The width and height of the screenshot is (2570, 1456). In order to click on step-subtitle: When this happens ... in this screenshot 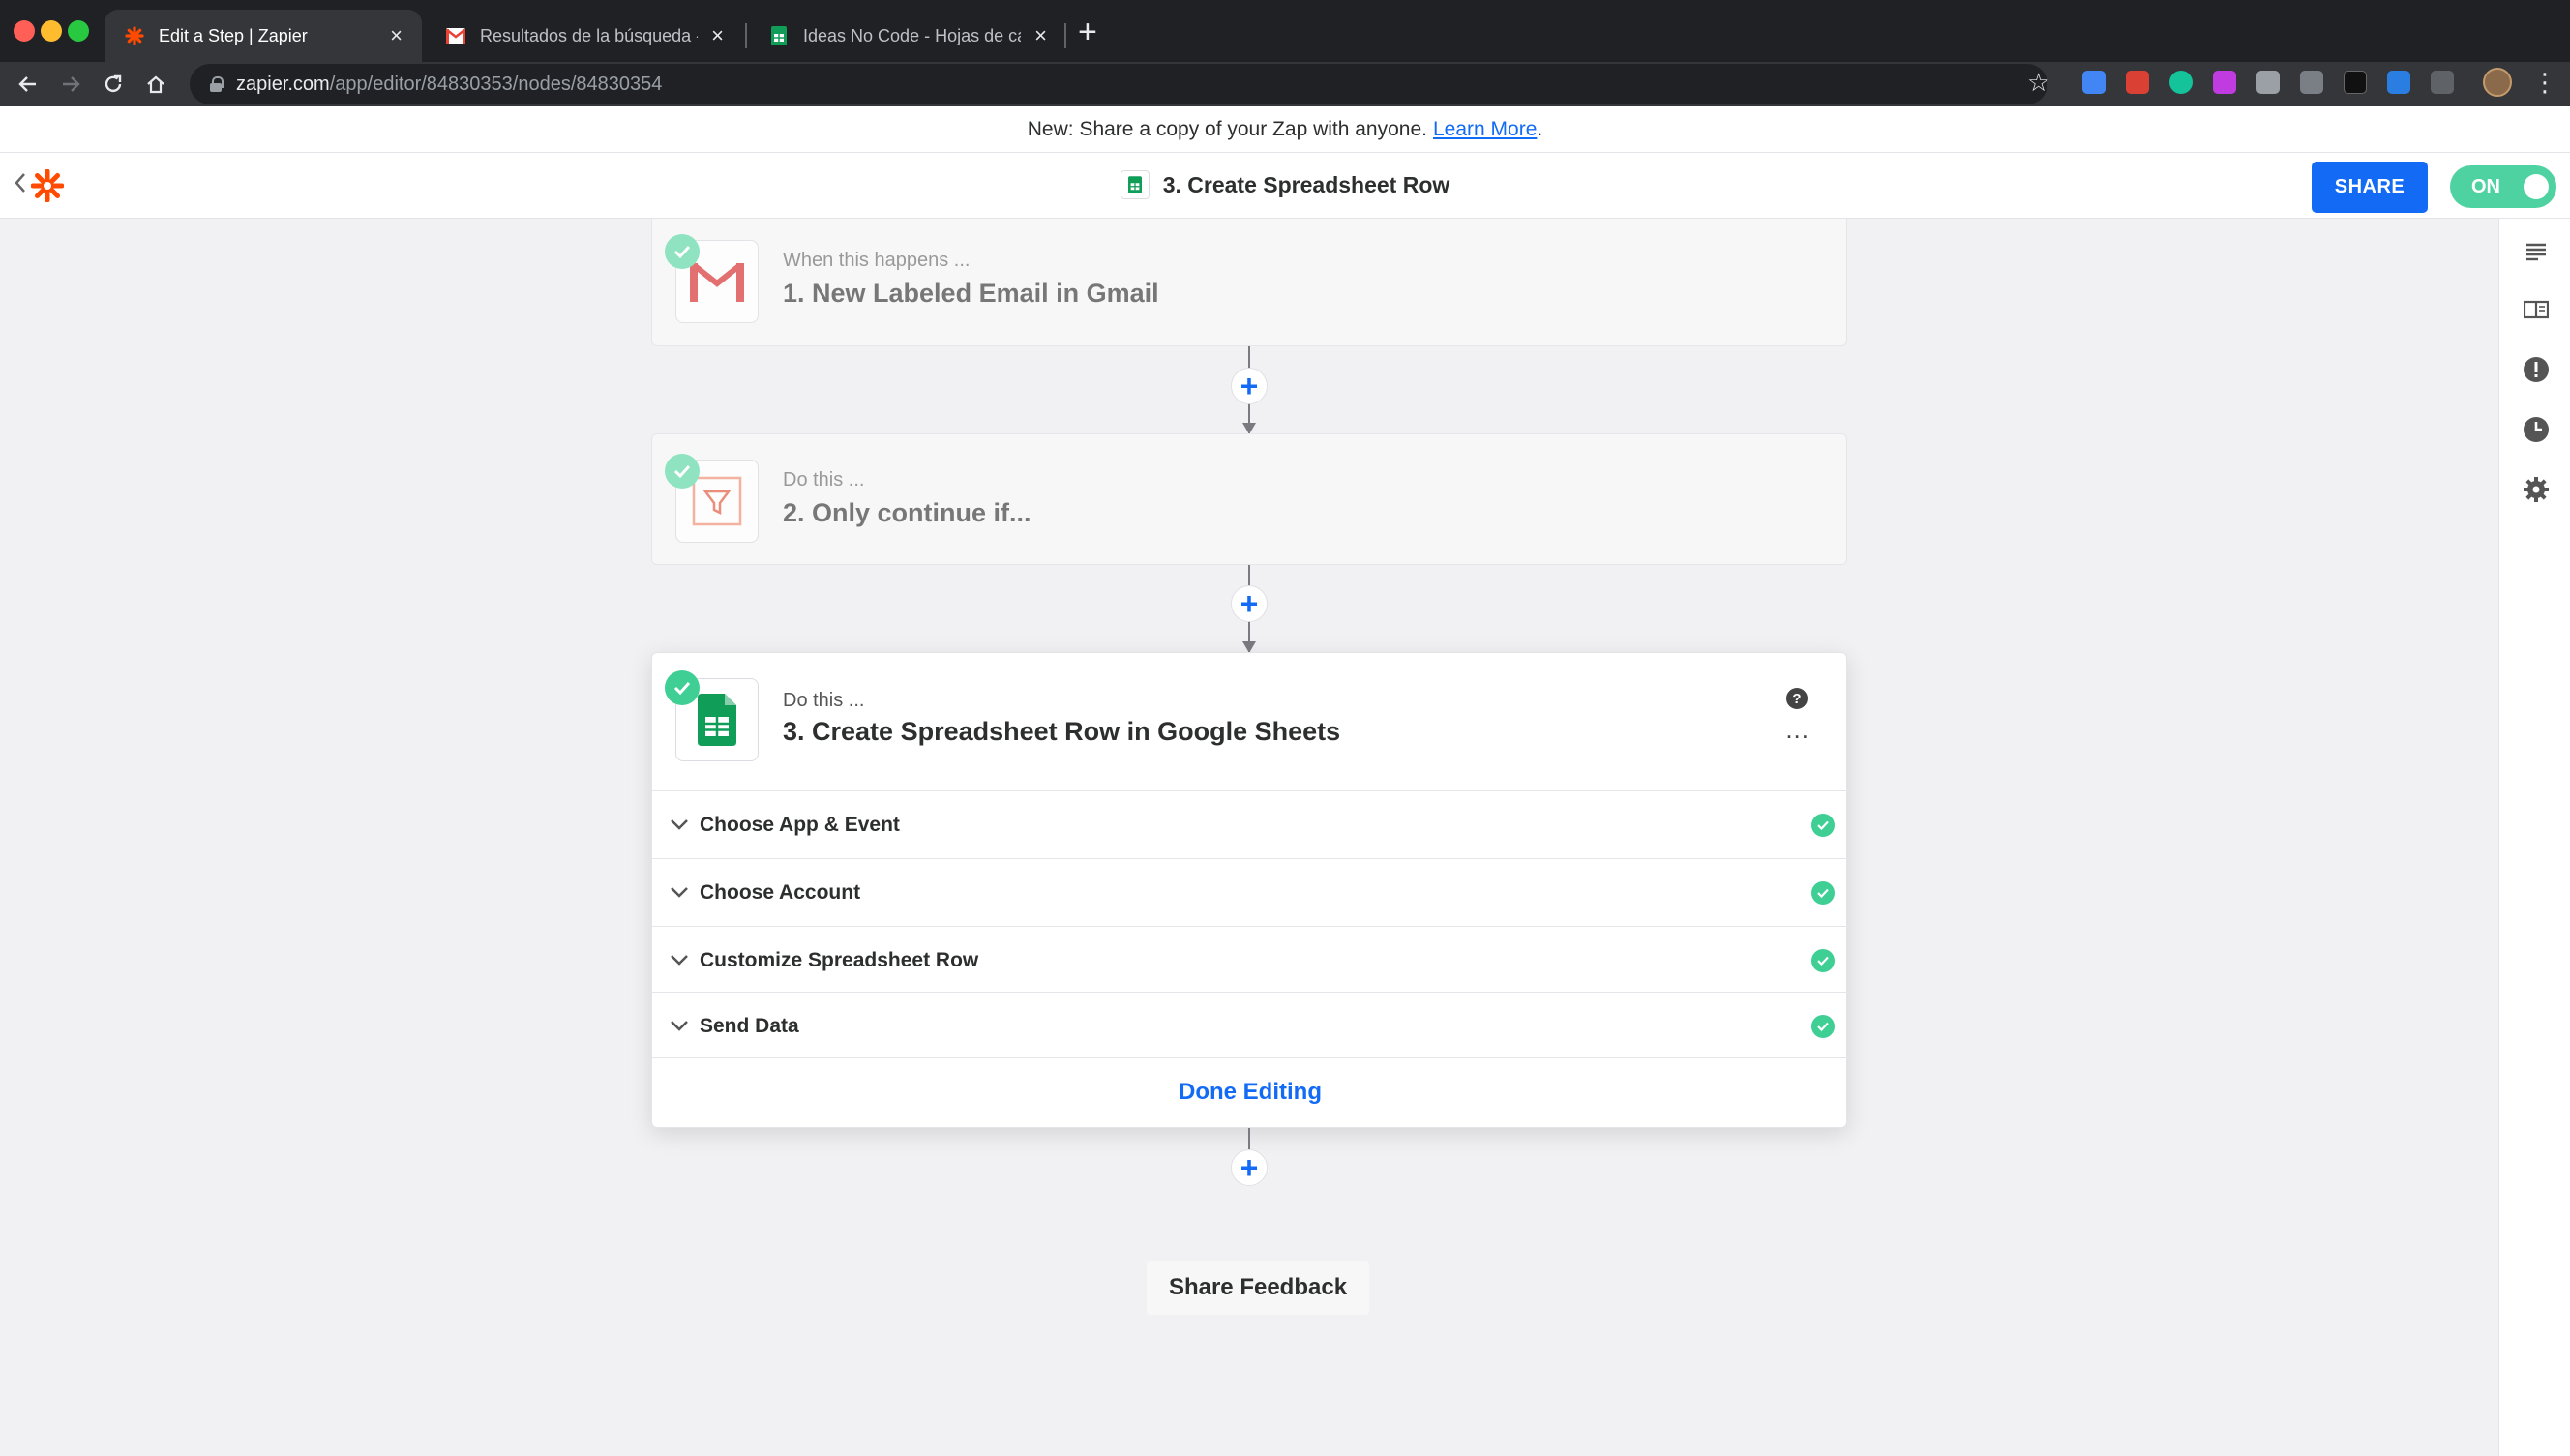, I will do `click(877, 261)`.